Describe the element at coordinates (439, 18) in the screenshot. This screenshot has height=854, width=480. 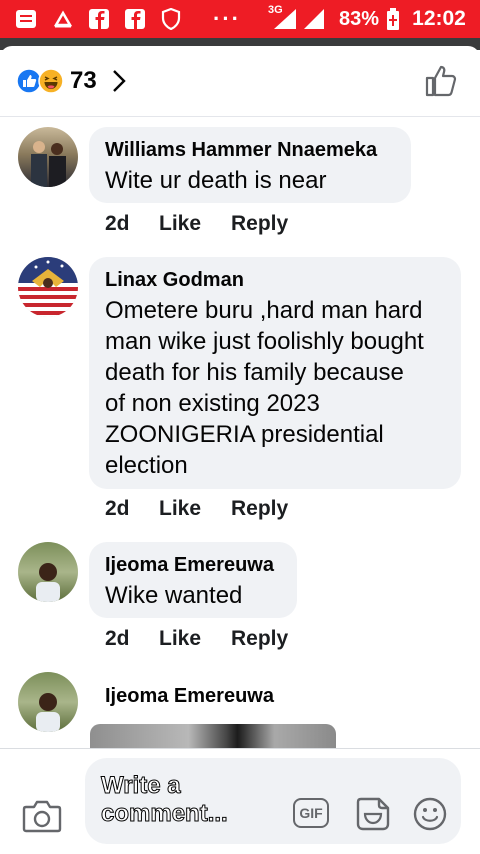
I see `clock: 12:02` at that location.